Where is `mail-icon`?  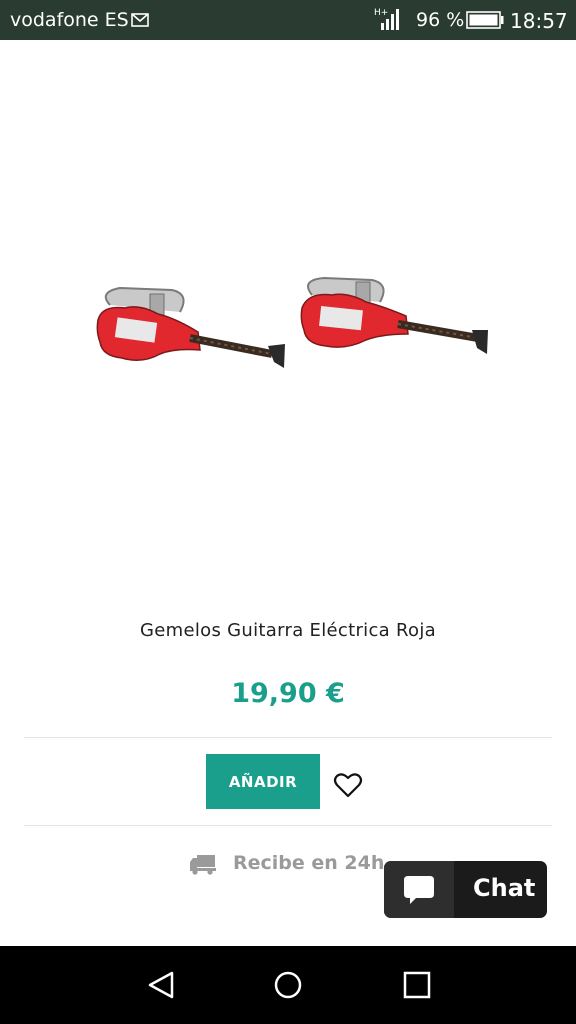 mail-icon is located at coordinates (140, 20).